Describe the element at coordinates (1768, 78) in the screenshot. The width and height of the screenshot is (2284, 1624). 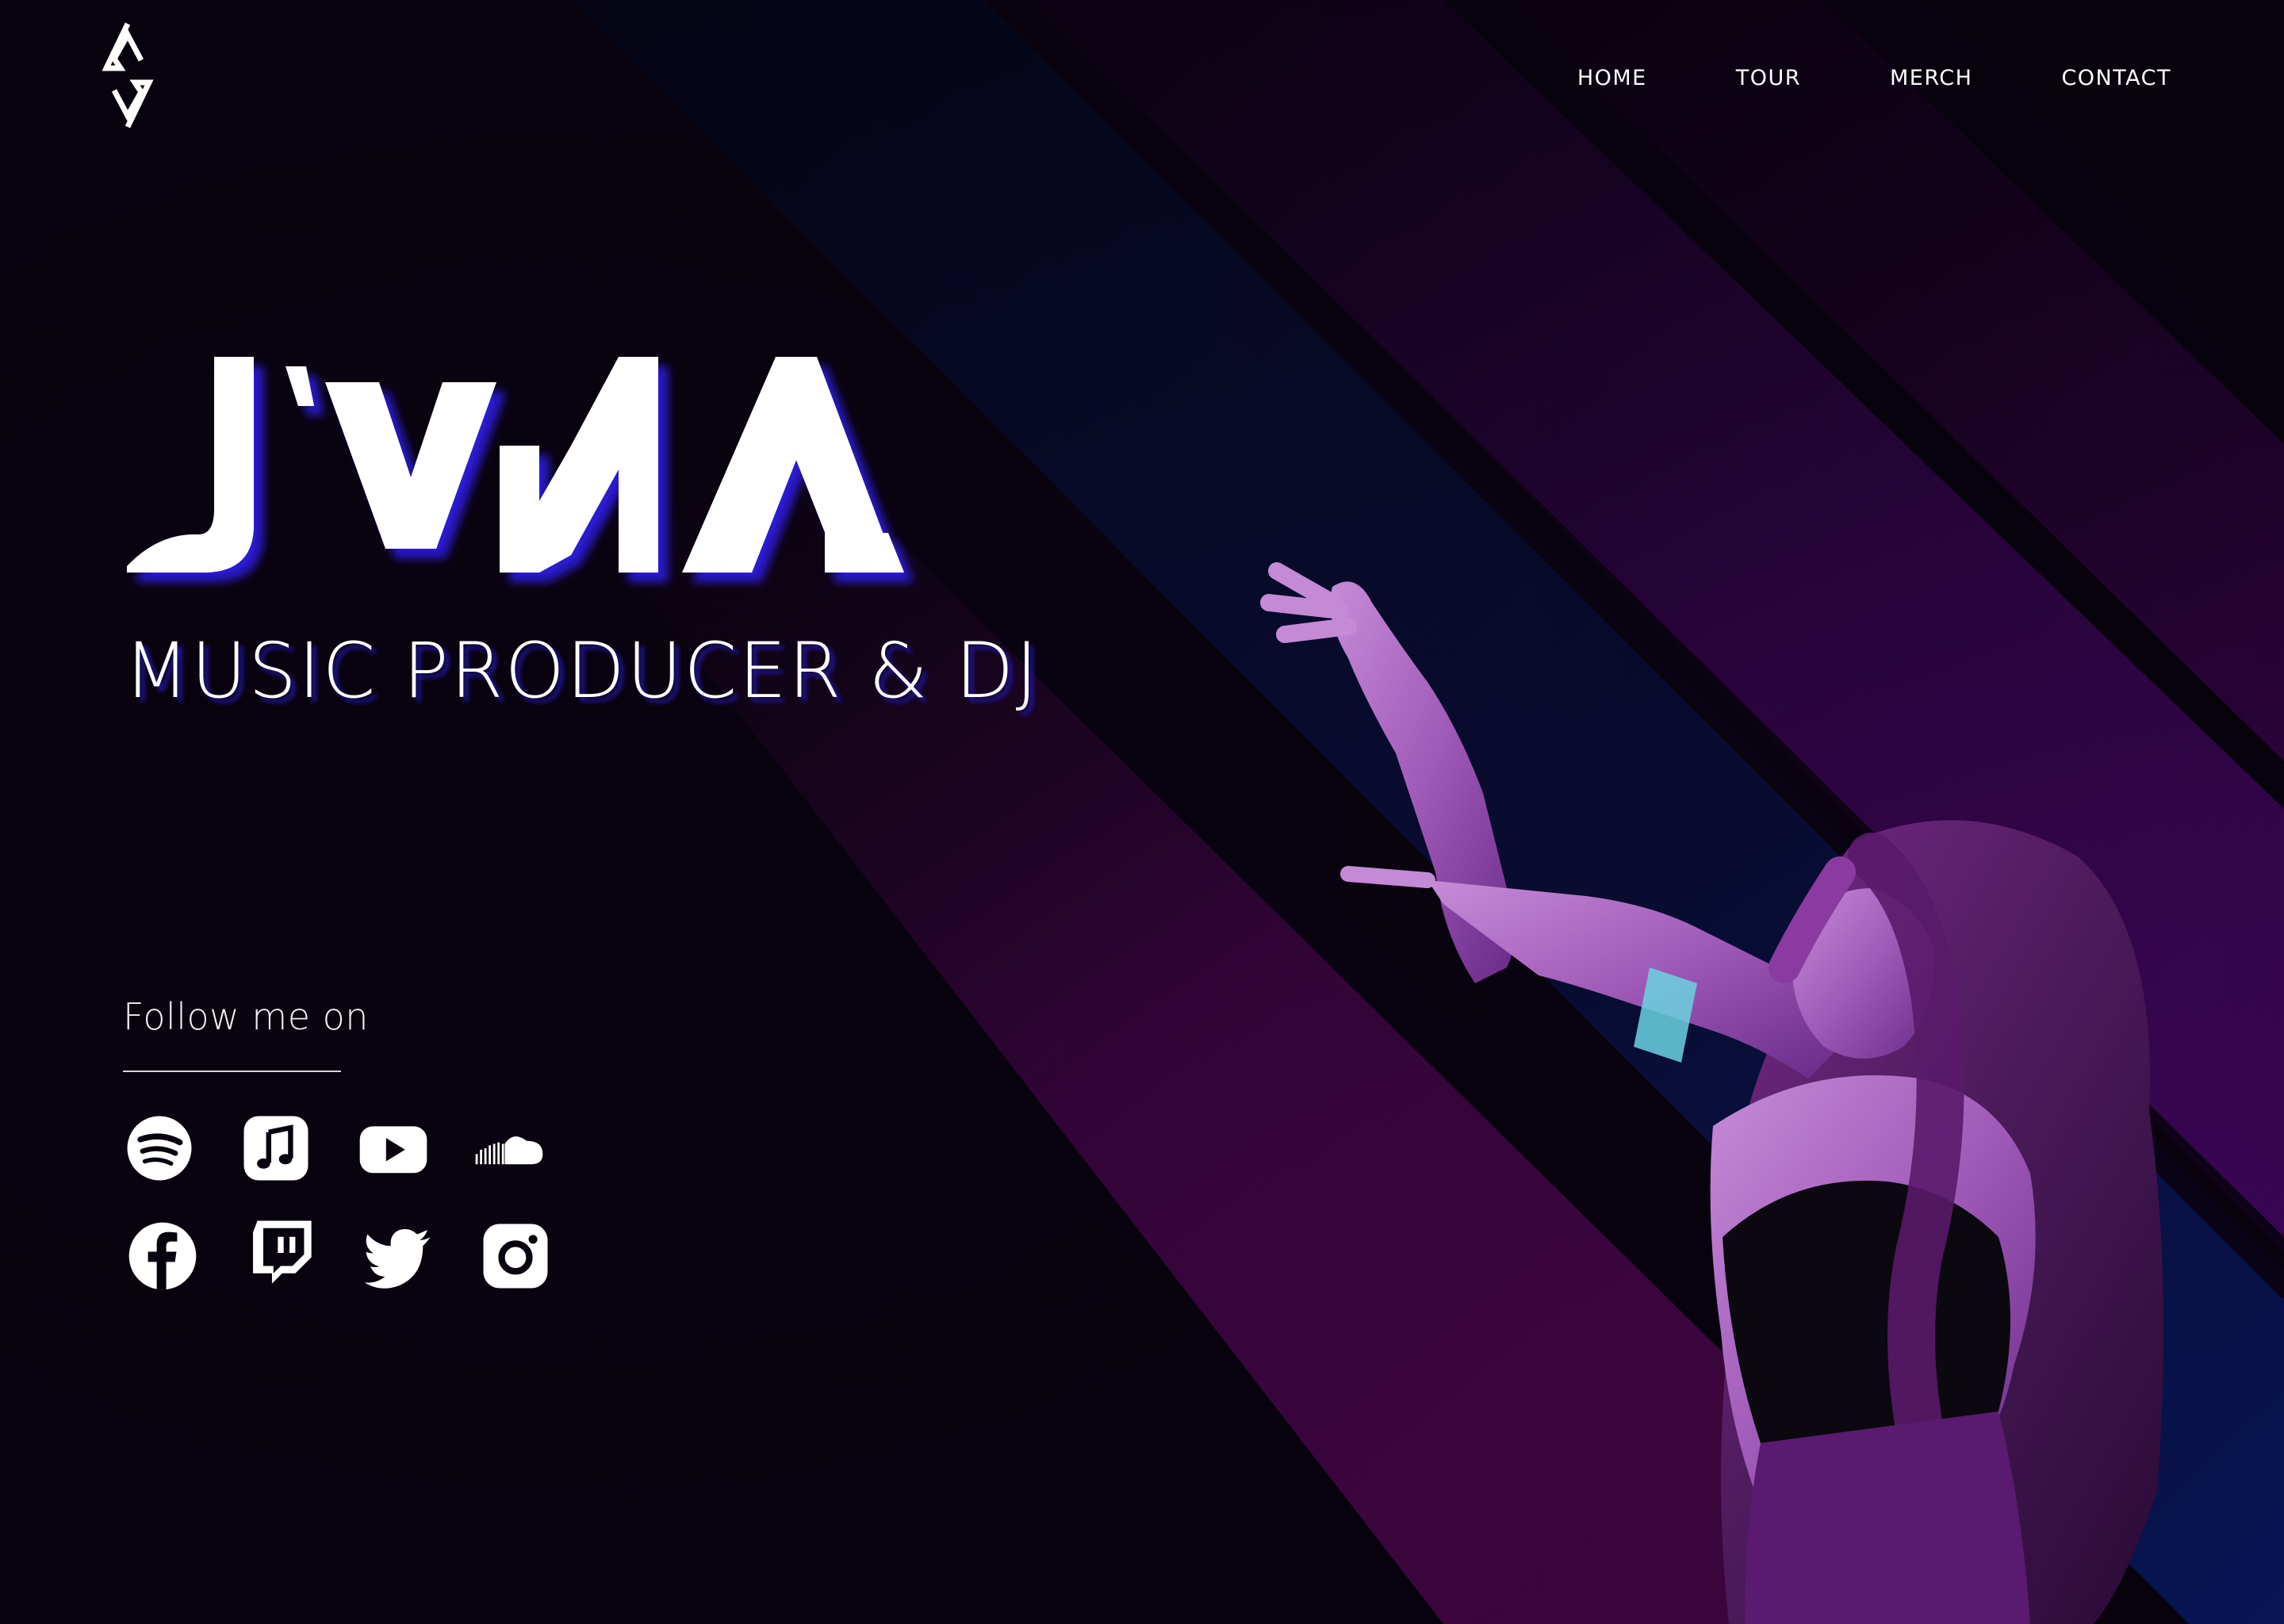
I see `nav-tour: TOUR` at that location.